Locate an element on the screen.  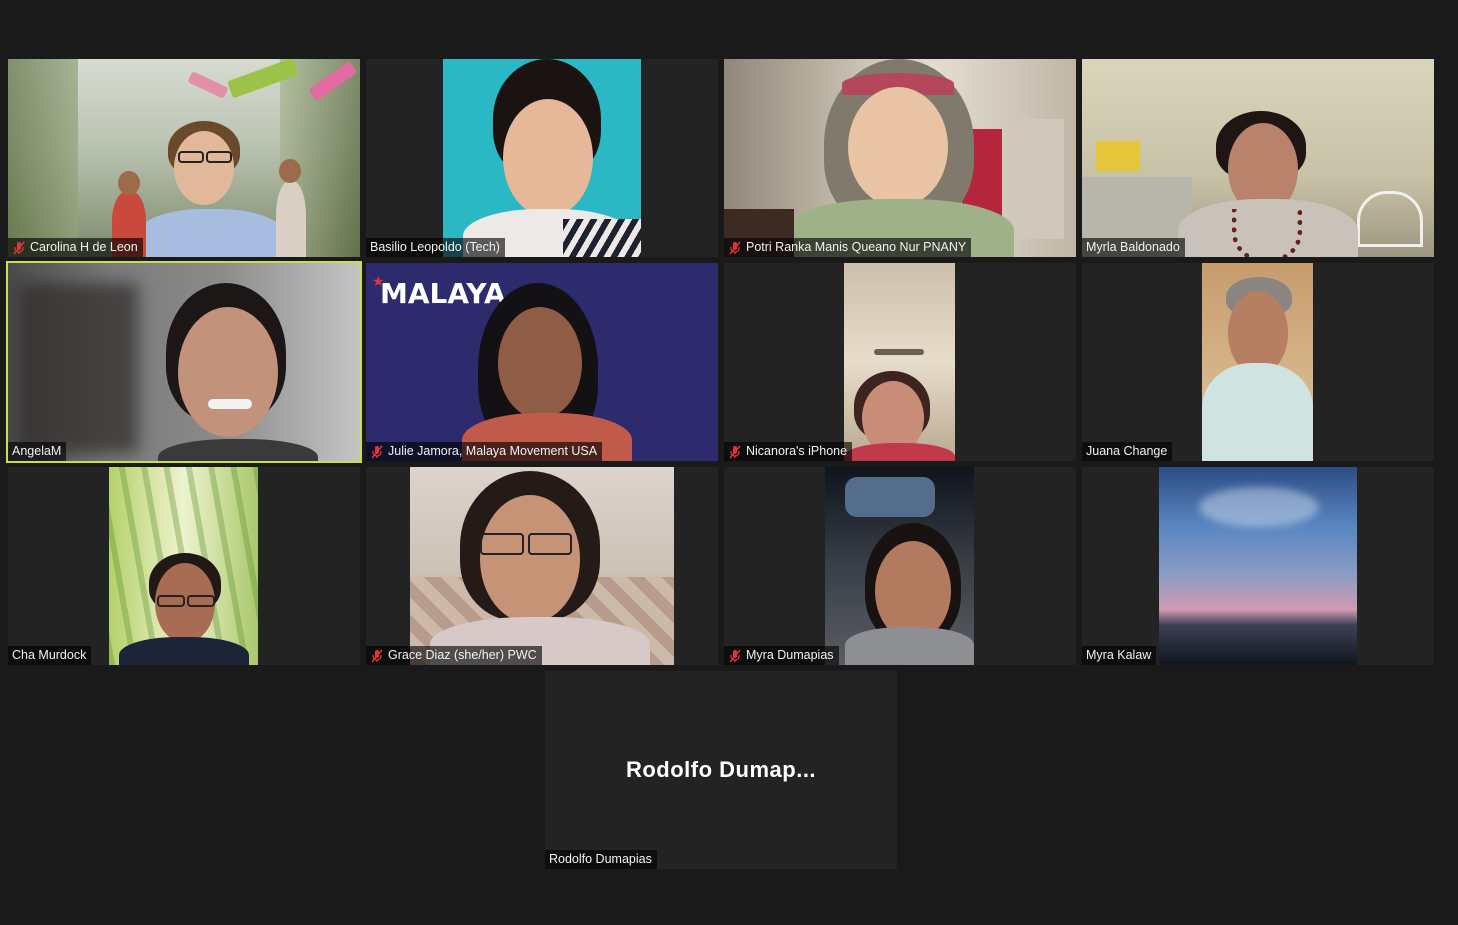
video-tile-rodolfo: Rodolfo Dumap... Rodolfo Dumapias is located at coordinates (721, 770).